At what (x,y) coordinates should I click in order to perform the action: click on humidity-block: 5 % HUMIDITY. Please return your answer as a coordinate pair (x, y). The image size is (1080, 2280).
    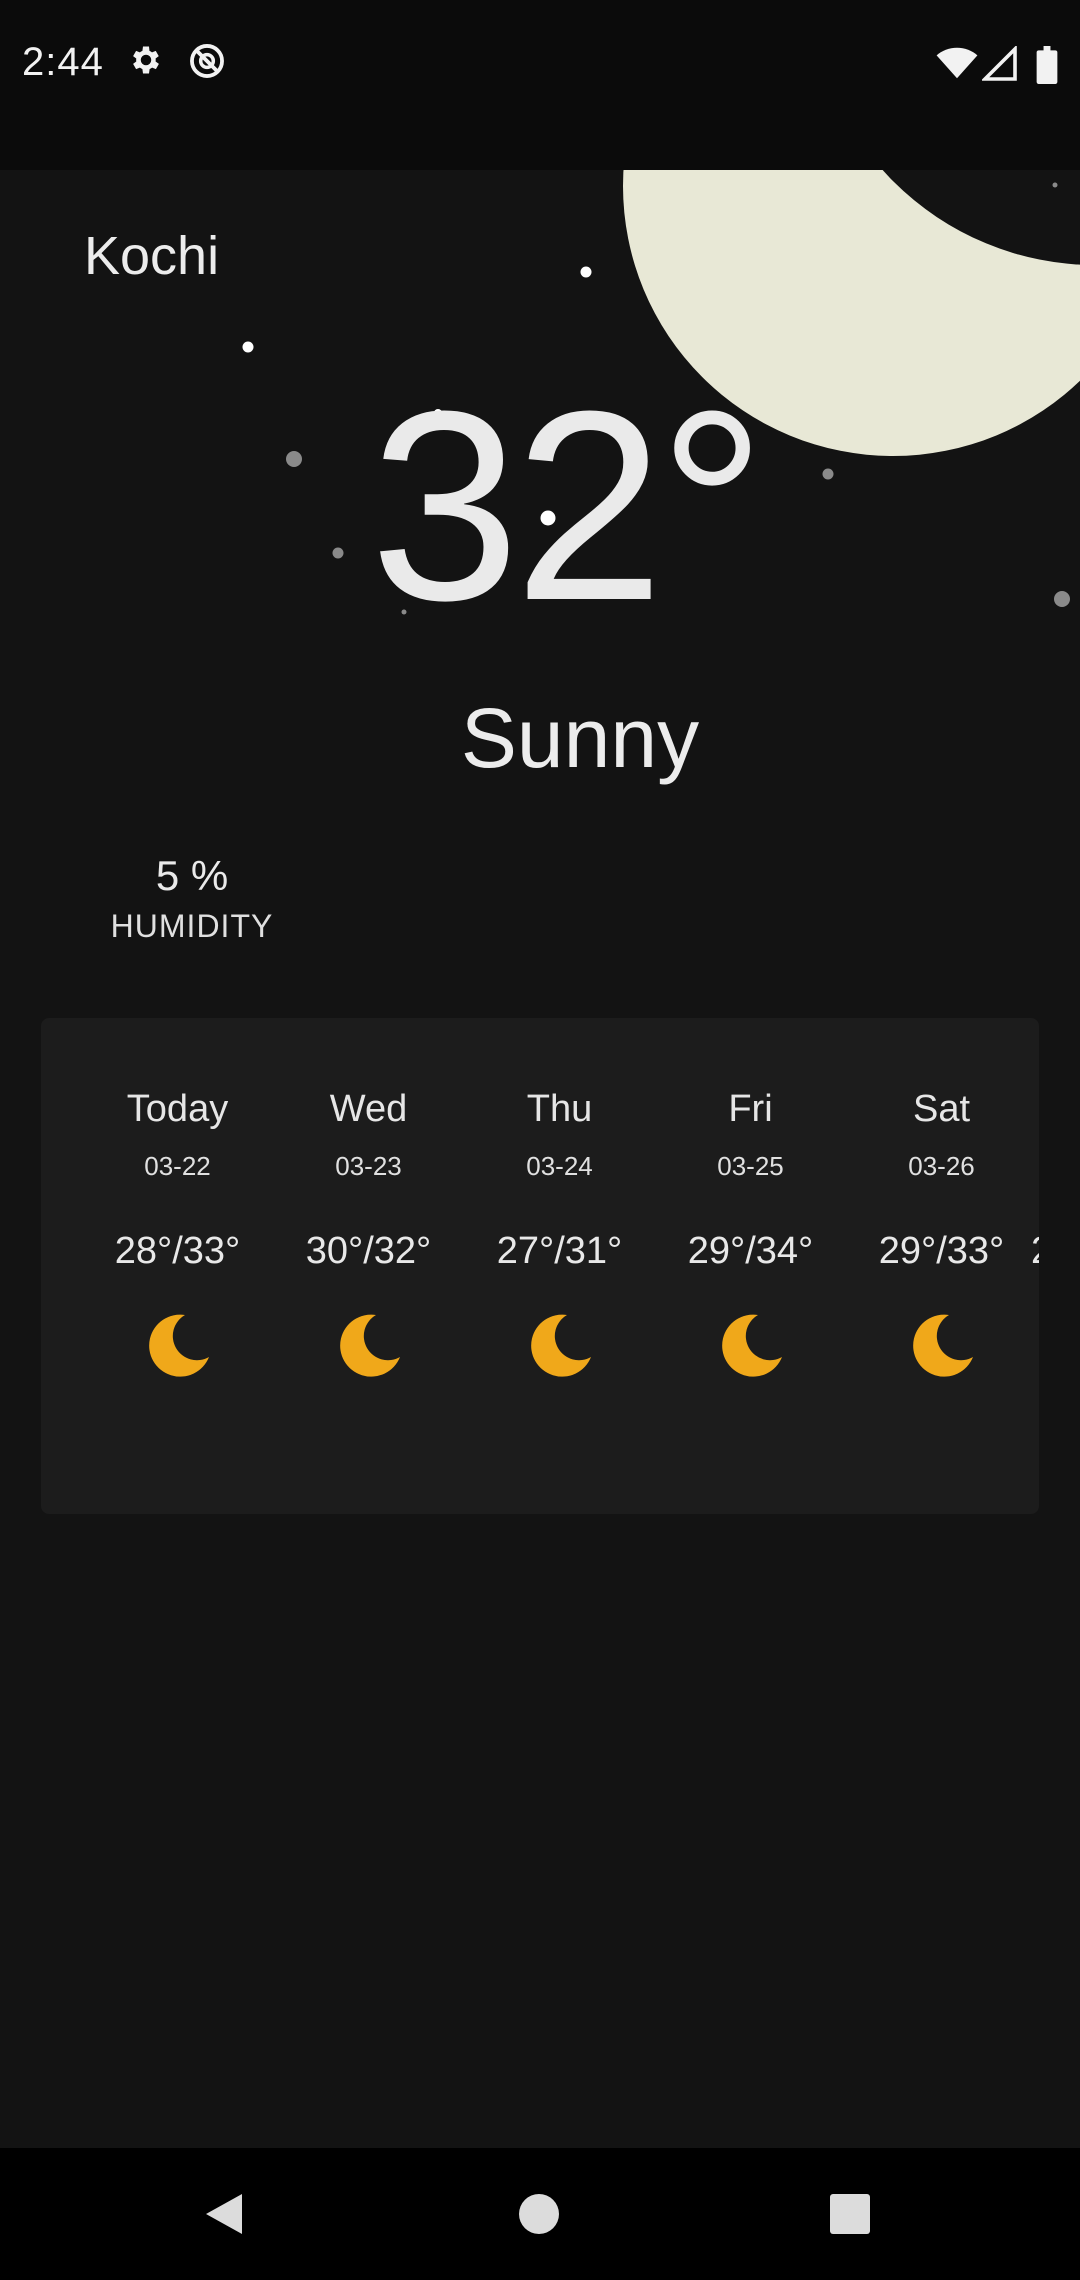
    Looking at the image, I should click on (192, 898).